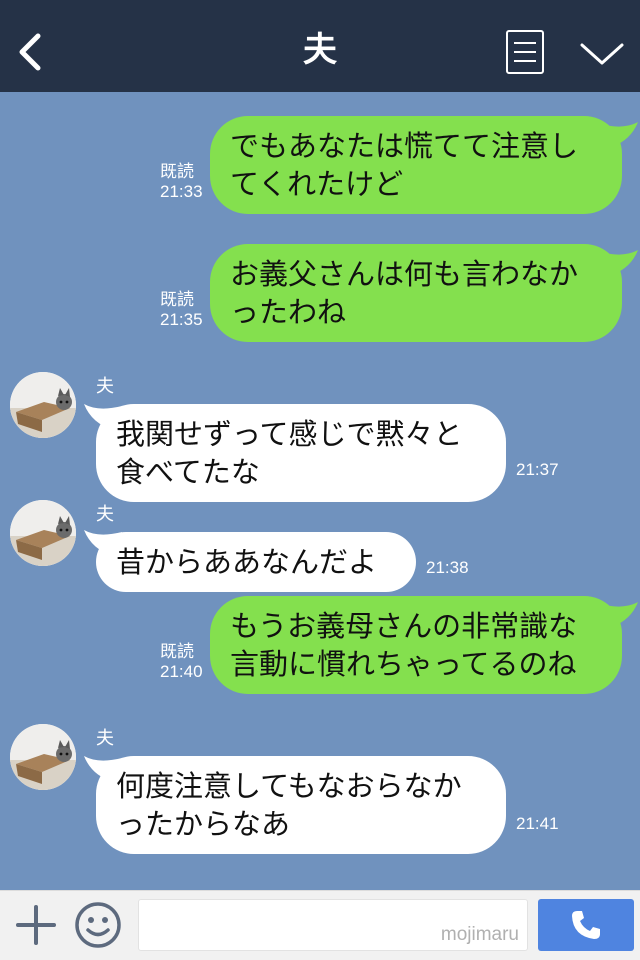  What do you see at coordinates (404, 274) in the screenshot?
I see `message-line: お義父さんは何も言わなか` at bounding box center [404, 274].